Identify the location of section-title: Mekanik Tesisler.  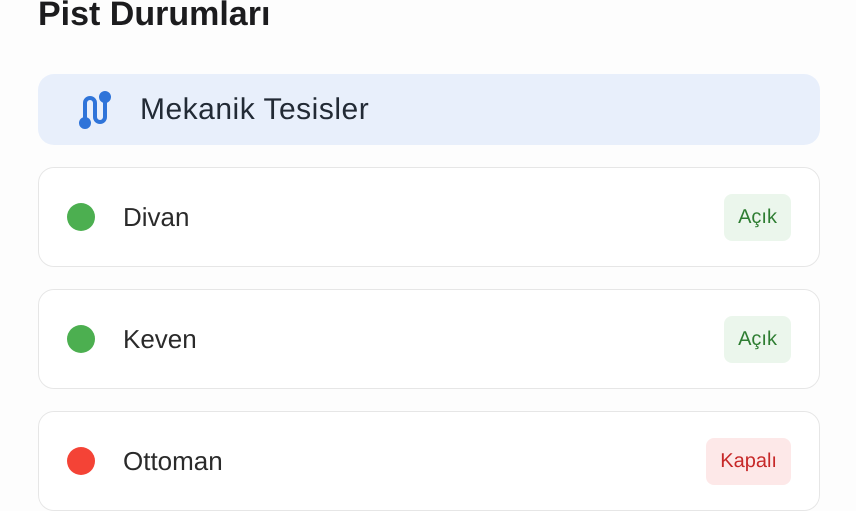
(255, 109).